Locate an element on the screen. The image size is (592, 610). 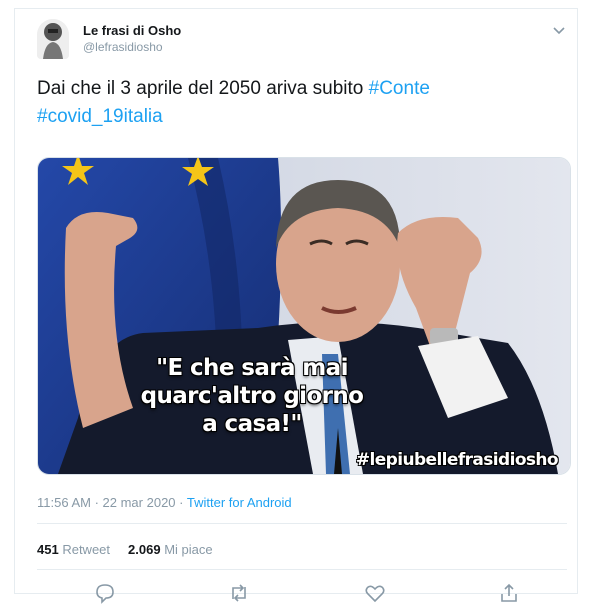
avatar is located at coordinates (53, 39).